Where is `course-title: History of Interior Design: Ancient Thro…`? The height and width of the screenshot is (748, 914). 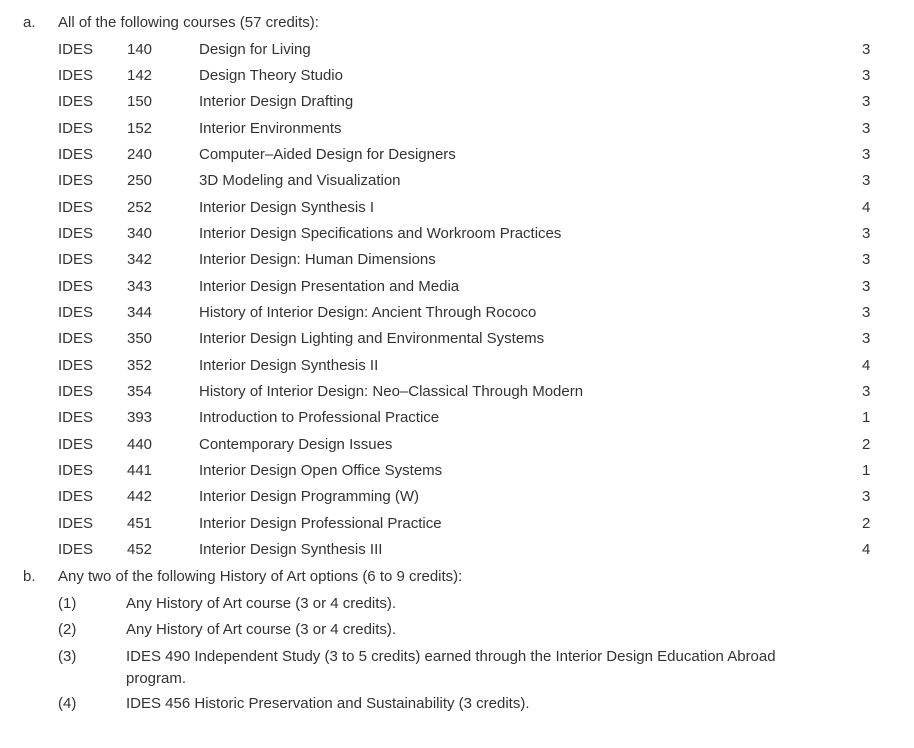 course-title: History of Interior Design: Ancient Thro… is located at coordinates (368, 312).